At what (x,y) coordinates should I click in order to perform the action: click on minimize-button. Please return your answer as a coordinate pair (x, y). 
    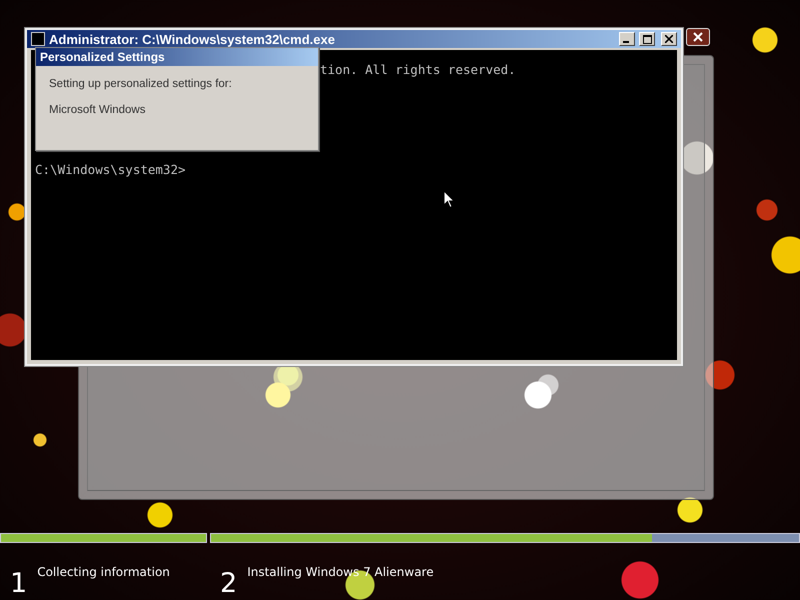
    Looking at the image, I should click on (627, 39).